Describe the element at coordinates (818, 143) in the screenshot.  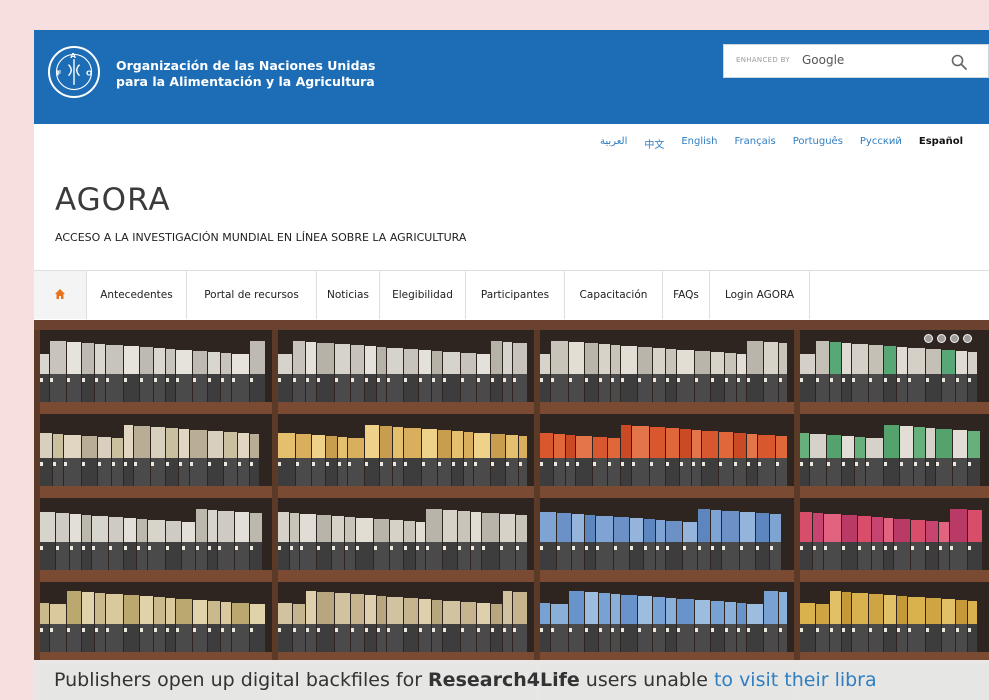
I see `lang-portuguese: Português` at that location.